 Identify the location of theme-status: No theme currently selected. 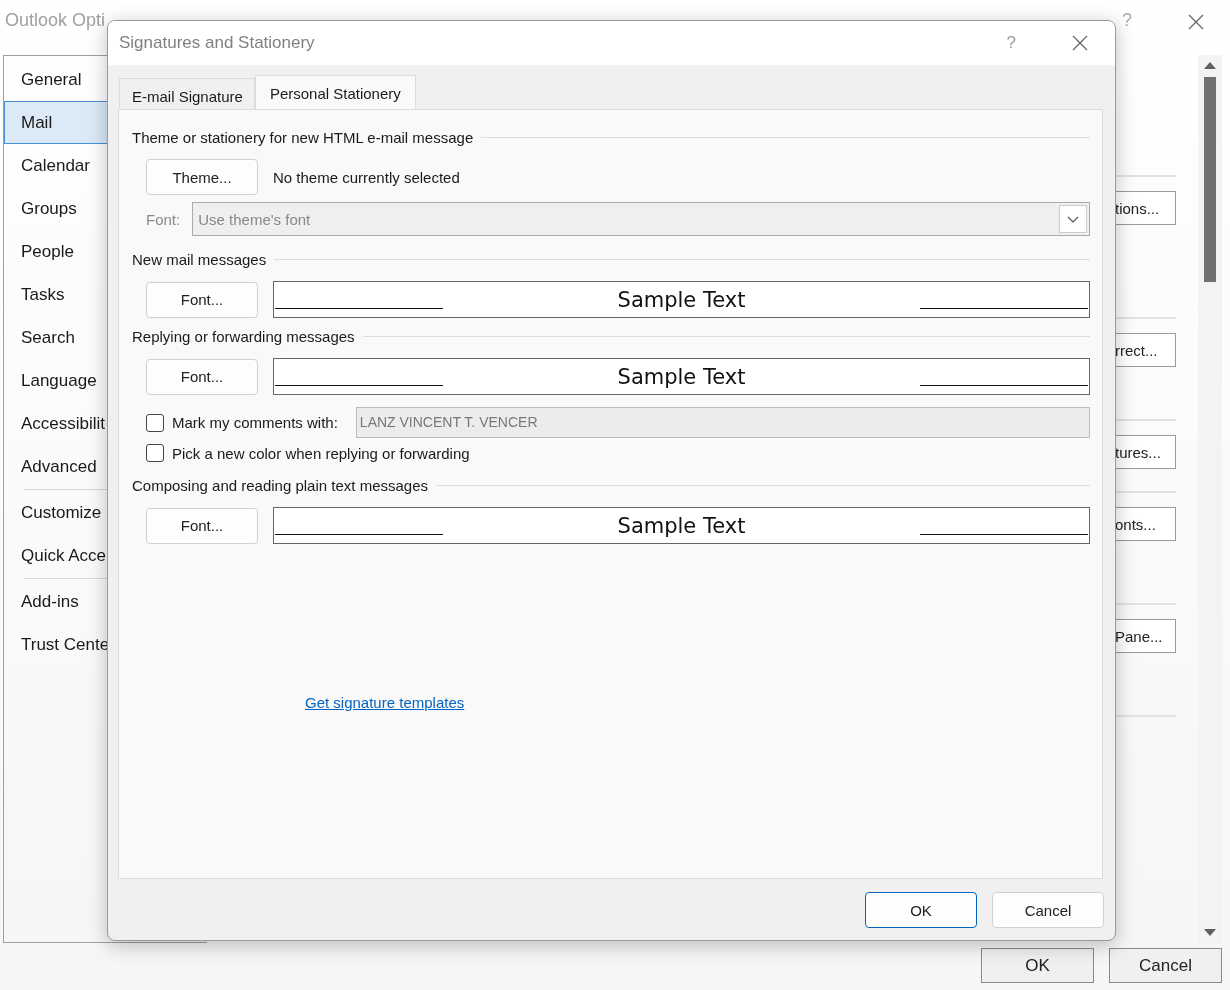
(366, 177).